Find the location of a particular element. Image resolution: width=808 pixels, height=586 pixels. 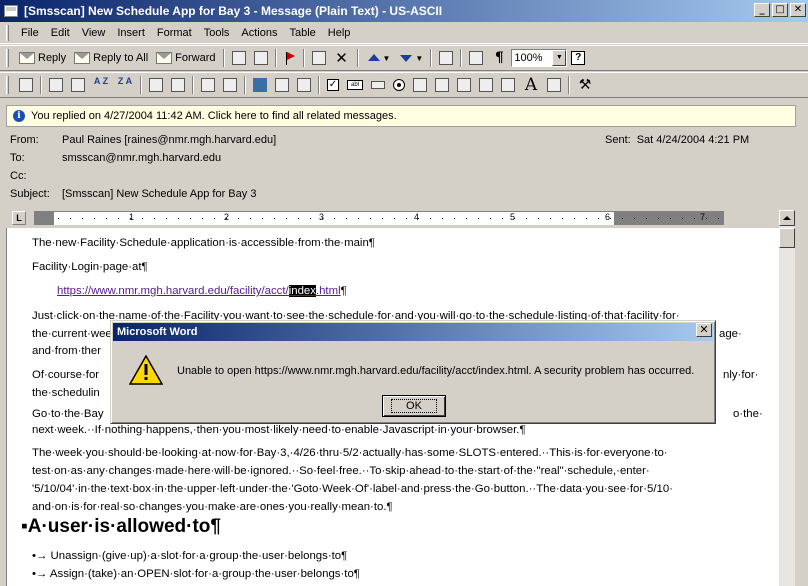

ruler: L 1 2 3 4 5 6 7 is located at coordinates (401, 218).